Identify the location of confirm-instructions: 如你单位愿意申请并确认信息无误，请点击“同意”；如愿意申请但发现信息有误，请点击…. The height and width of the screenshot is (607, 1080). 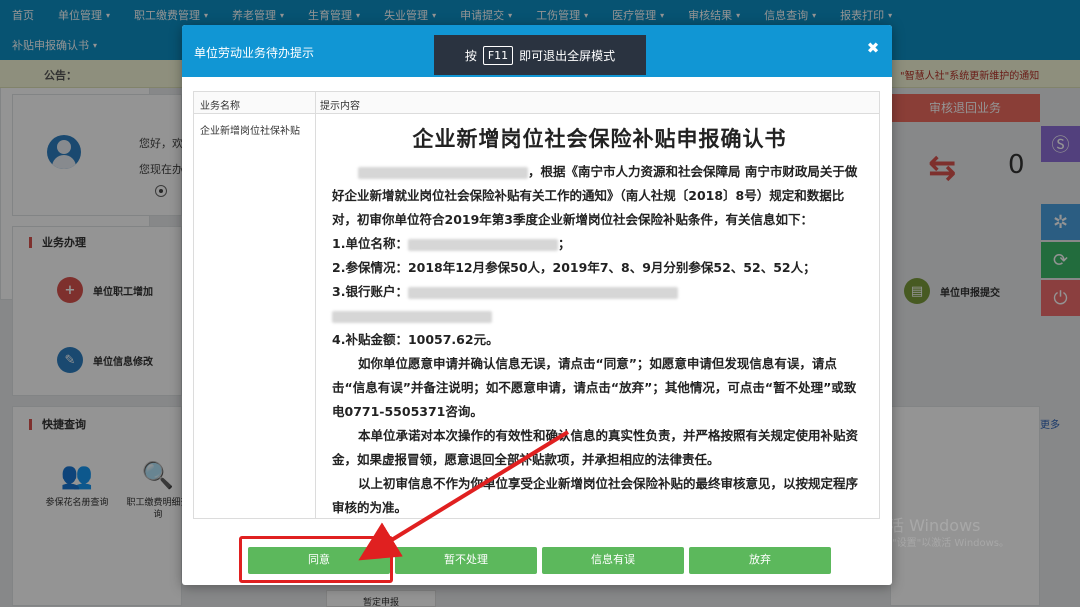
(594, 387).